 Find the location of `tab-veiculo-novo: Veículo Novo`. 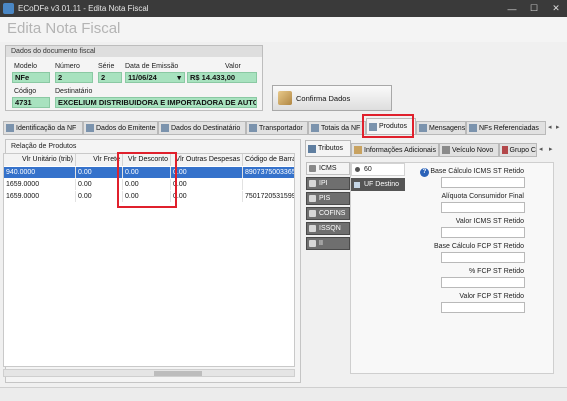

tab-veiculo-novo: Veículo Novo is located at coordinates (469, 150).